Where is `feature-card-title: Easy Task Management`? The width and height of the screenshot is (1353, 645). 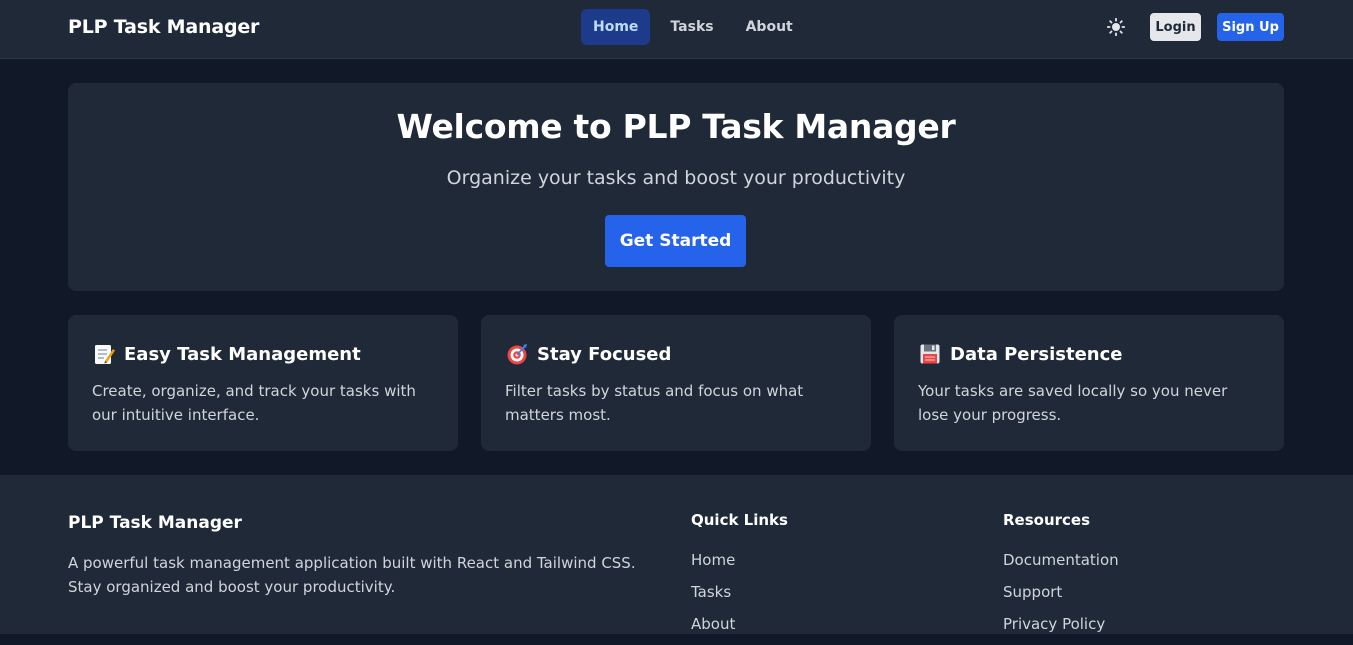 feature-card-title: Easy Task Management is located at coordinates (263, 354).